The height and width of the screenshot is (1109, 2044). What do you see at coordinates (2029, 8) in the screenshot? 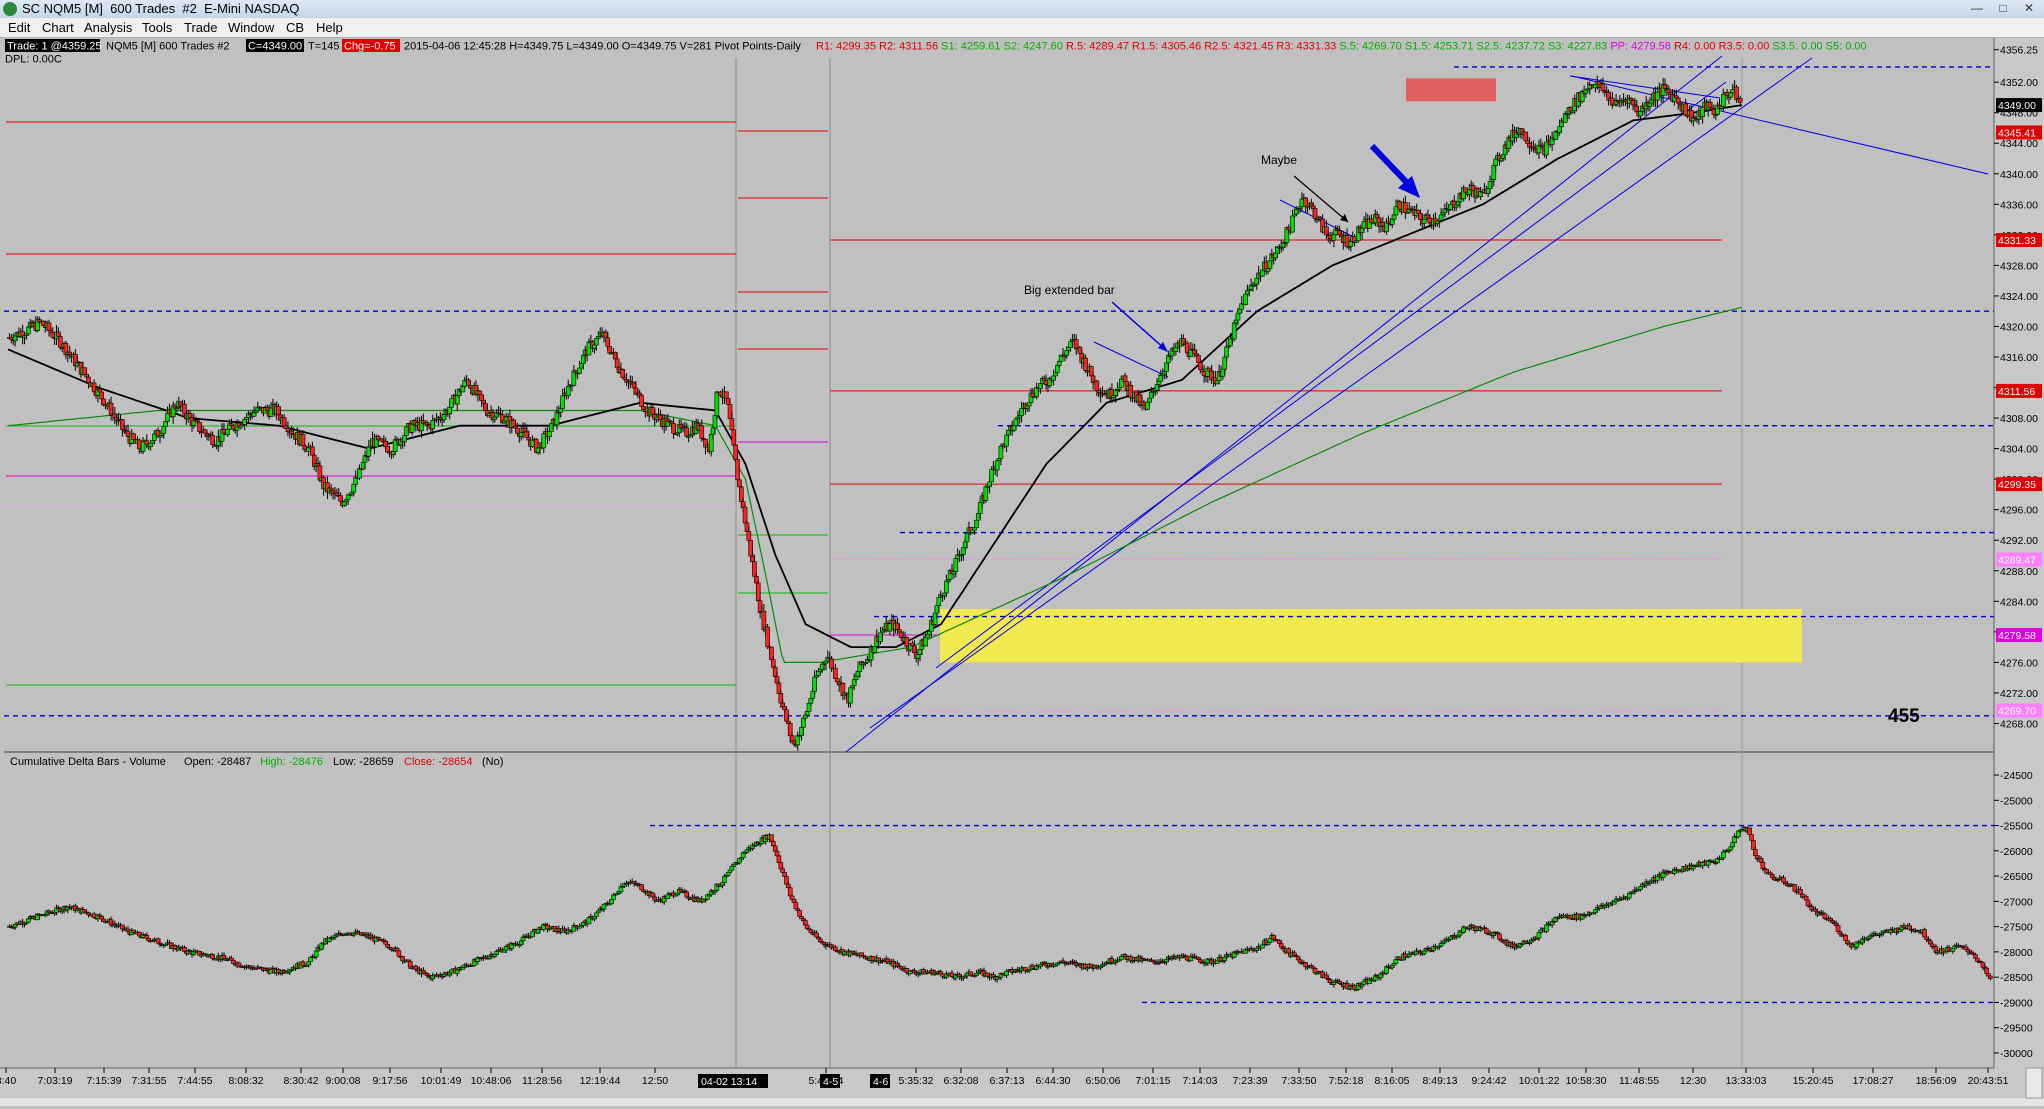
I see `close-button: ✕` at bounding box center [2029, 8].